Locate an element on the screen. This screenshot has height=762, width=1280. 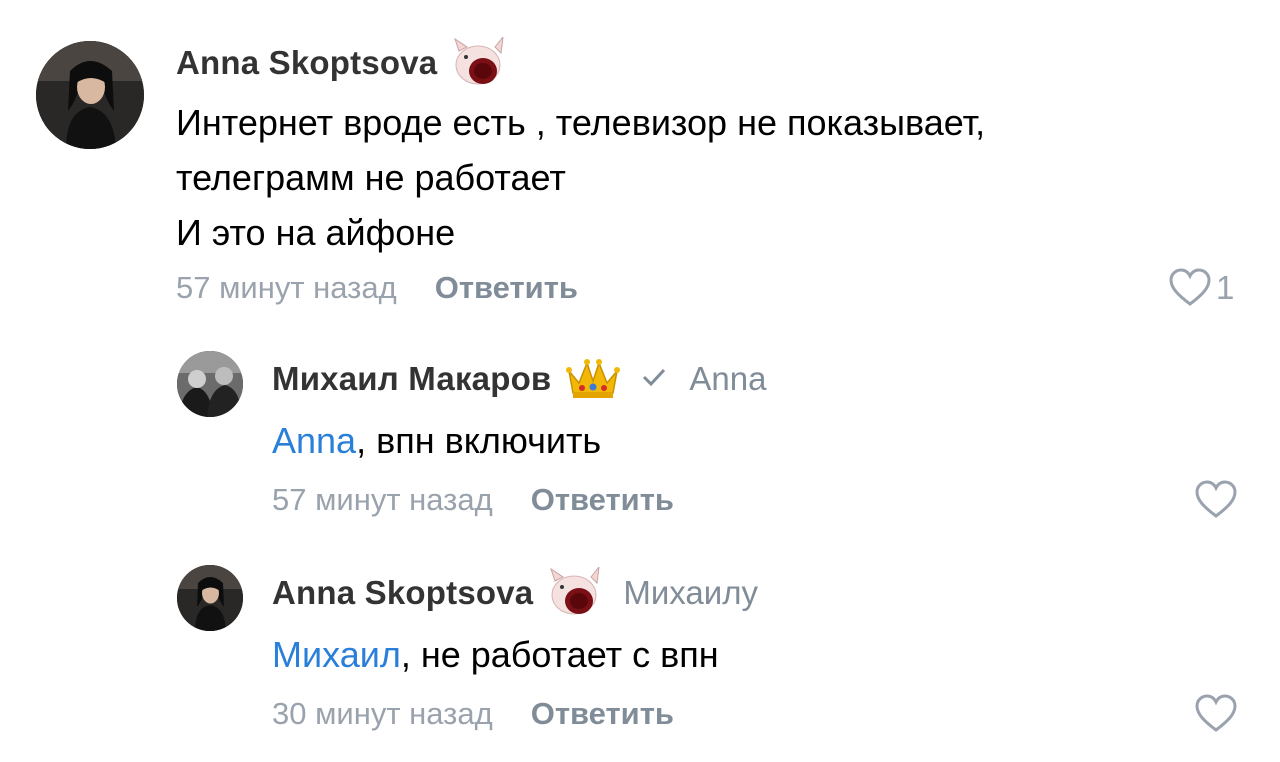
author-name: Михаил Макаров is located at coordinates (411, 379).